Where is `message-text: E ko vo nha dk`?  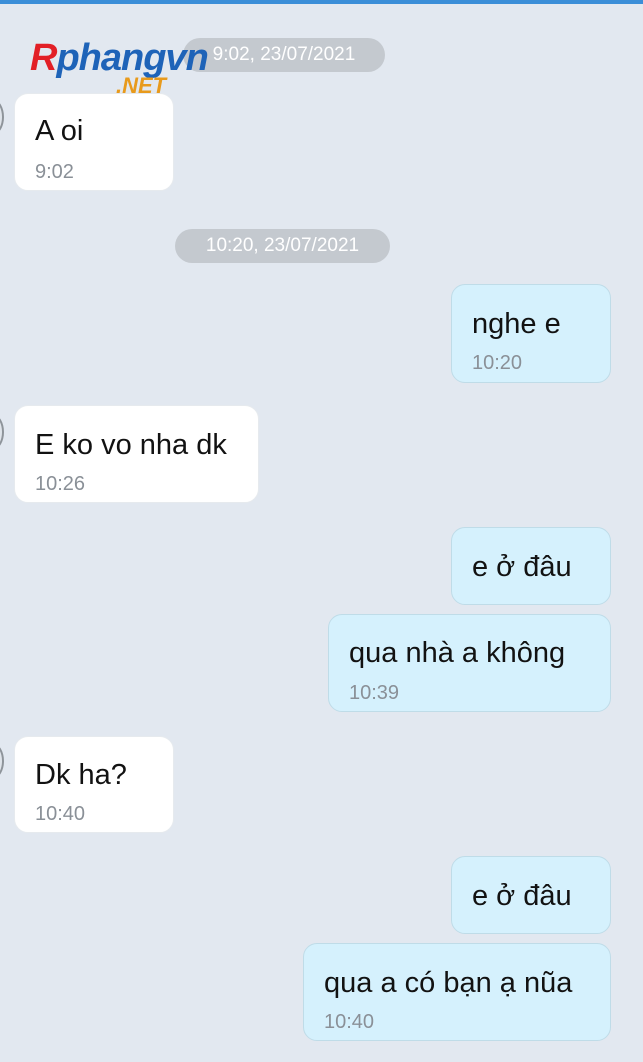
message-text: E ko vo nha dk is located at coordinates (131, 445).